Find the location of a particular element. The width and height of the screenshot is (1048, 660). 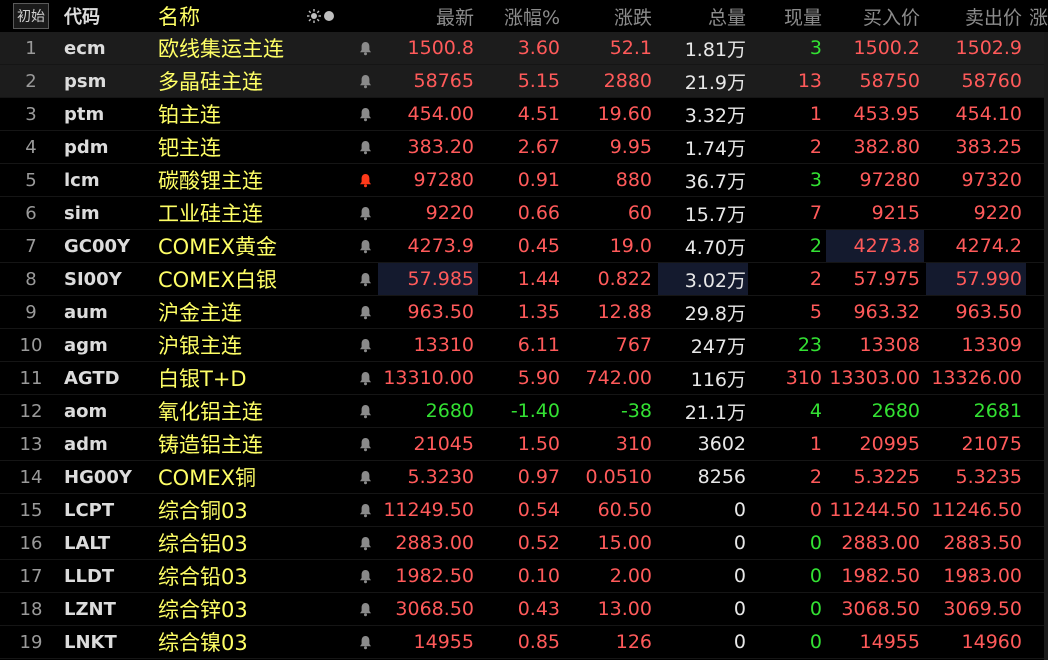

total-volume: 247万 is located at coordinates (718, 346).